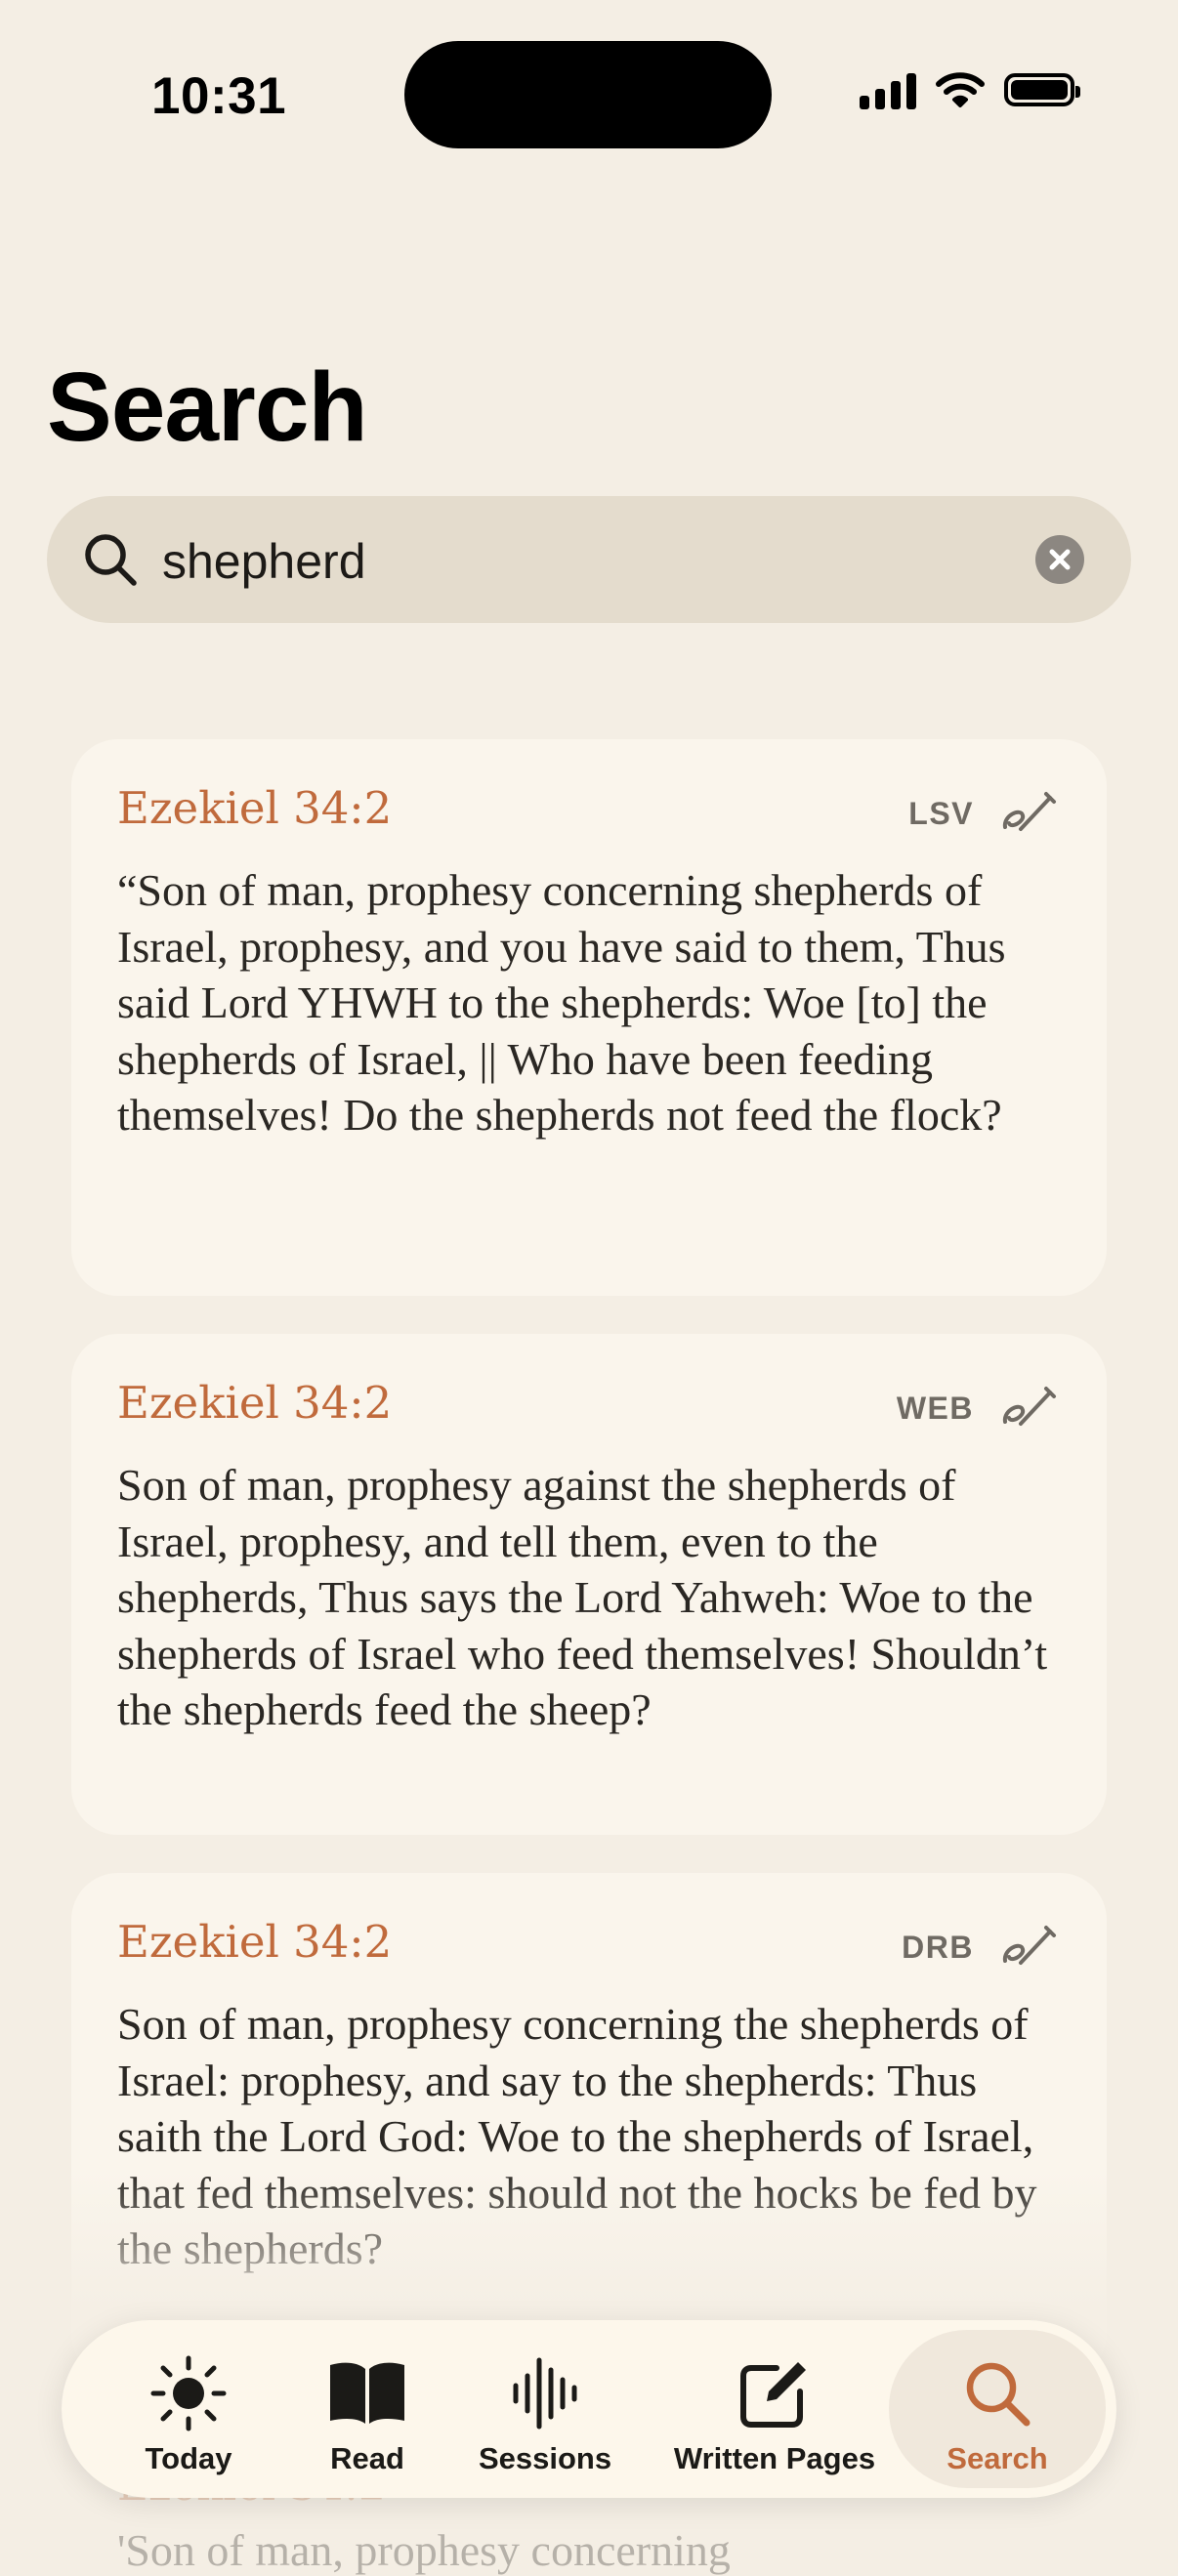 The width and height of the screenshot is (1178, 2576). What do you see at coordinates (188, 2393) in the screenshot?
I see `sun-icon` at bounding box center [188, 2393].